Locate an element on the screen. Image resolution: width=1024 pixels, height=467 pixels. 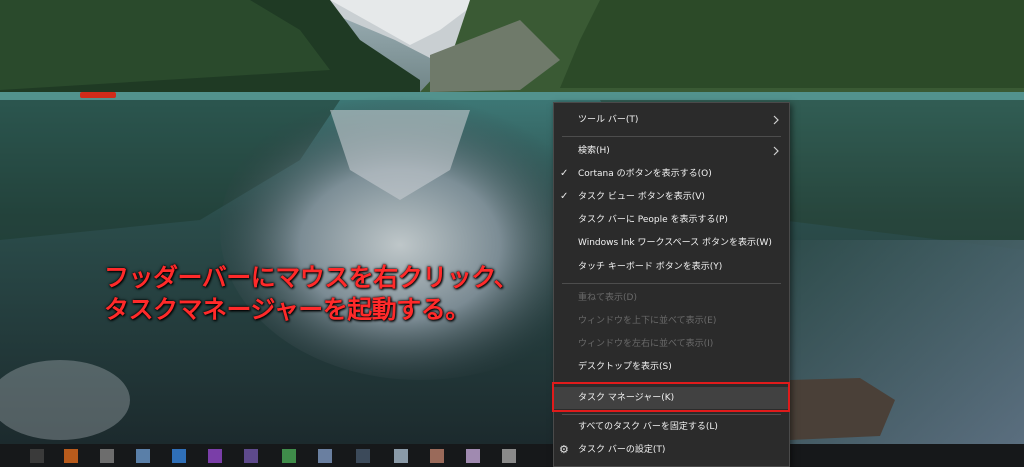
annotation-line-1: フッダーバーにマウスを右クリック、 is located at coordinates (311, 277).